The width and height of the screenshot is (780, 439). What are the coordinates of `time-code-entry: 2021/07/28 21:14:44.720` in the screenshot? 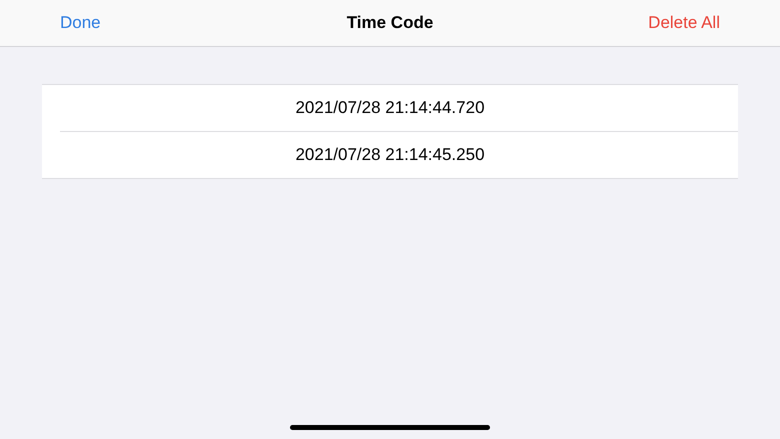 It's located at (390, 108).